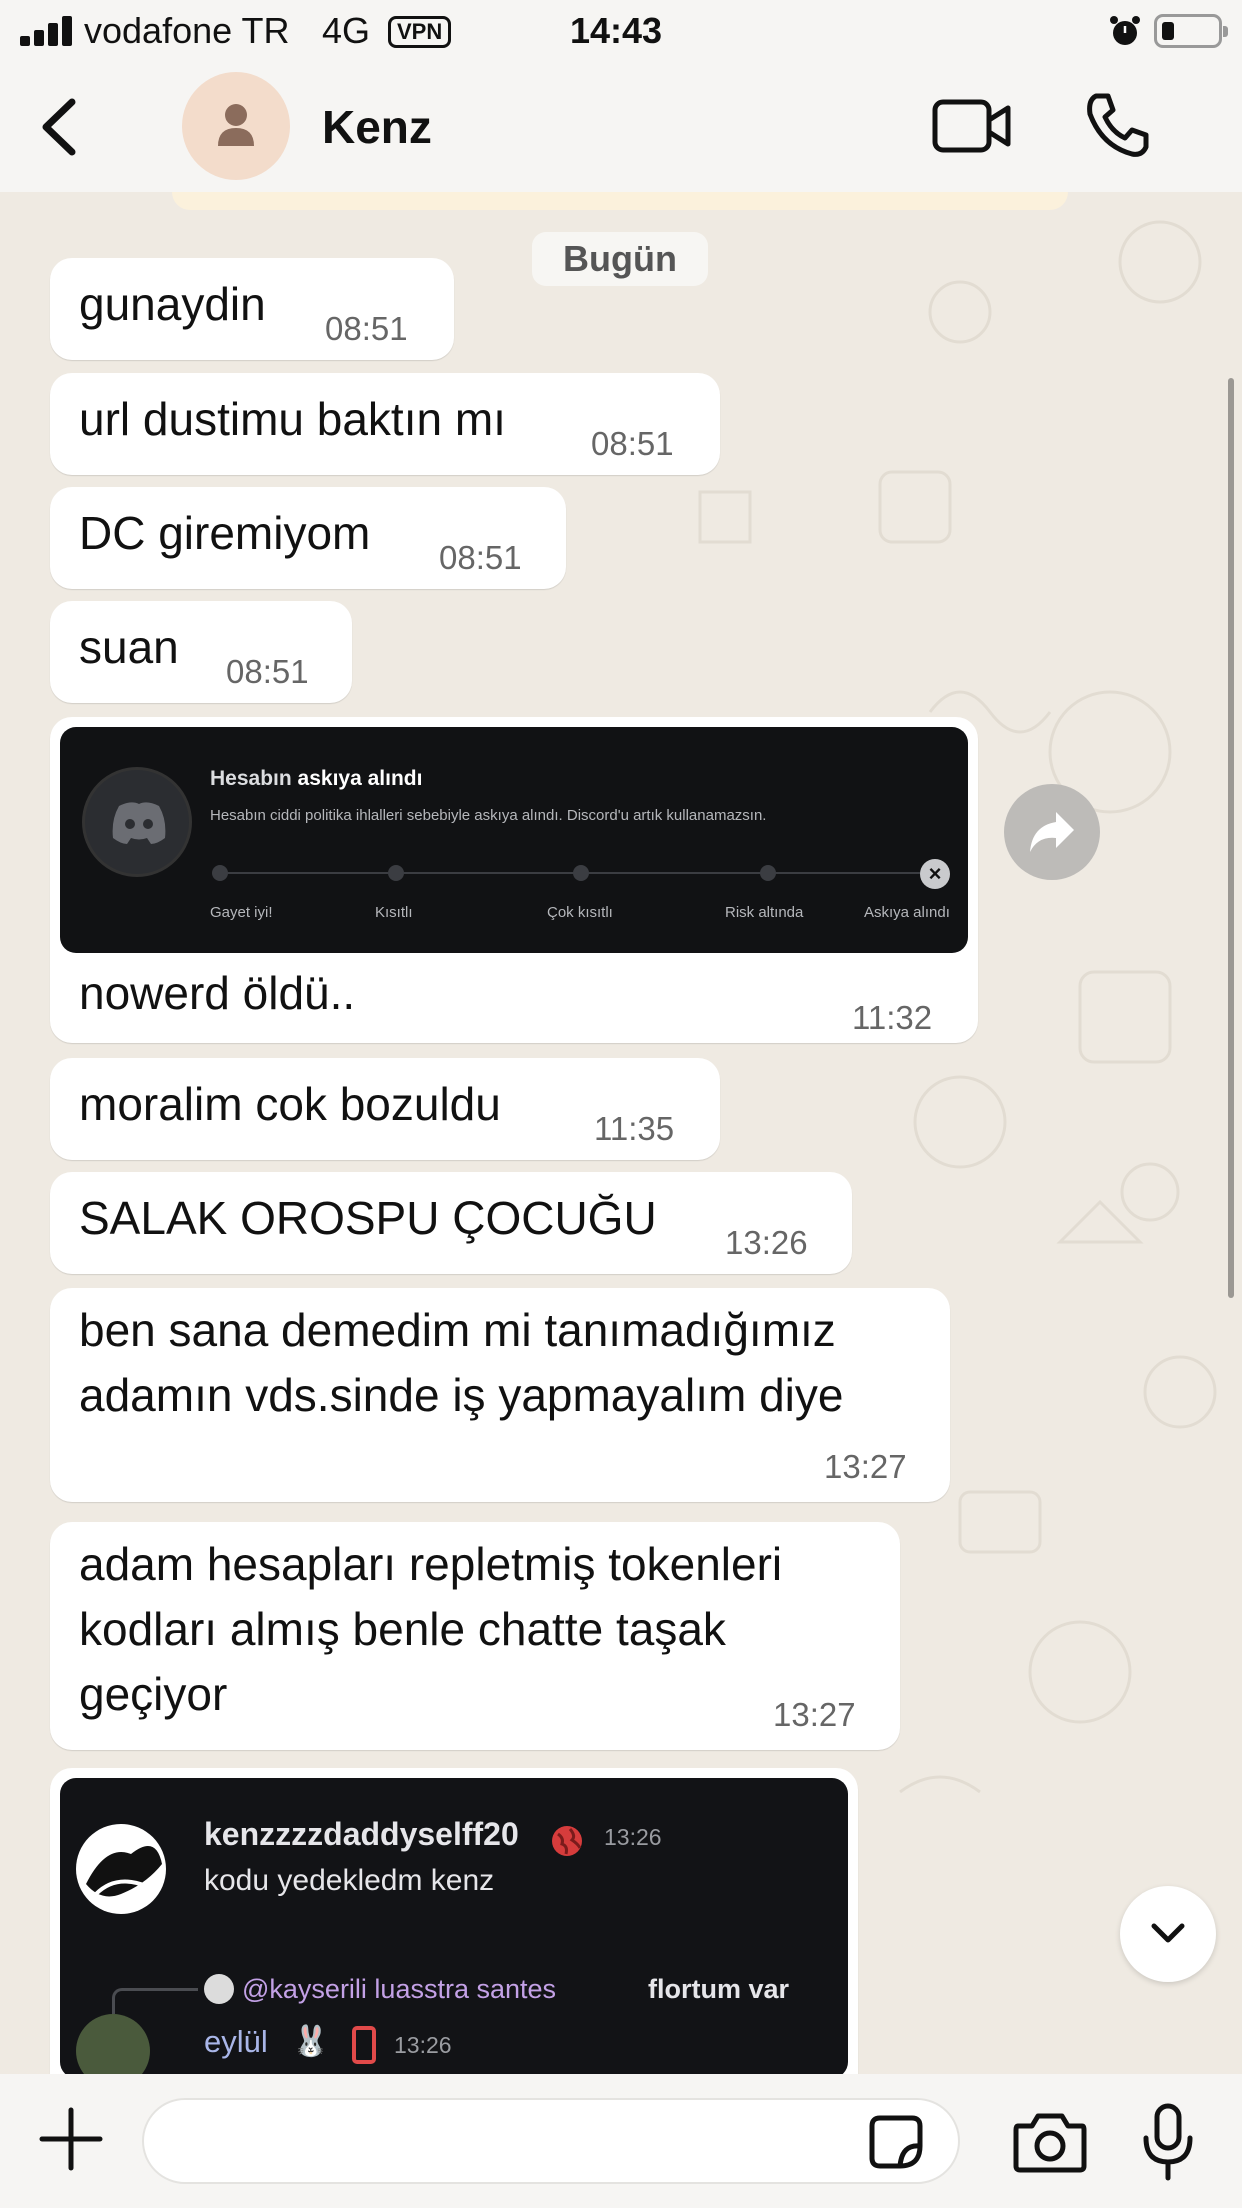  I want to click on reply-text: flortum var, so click(719, 1989).